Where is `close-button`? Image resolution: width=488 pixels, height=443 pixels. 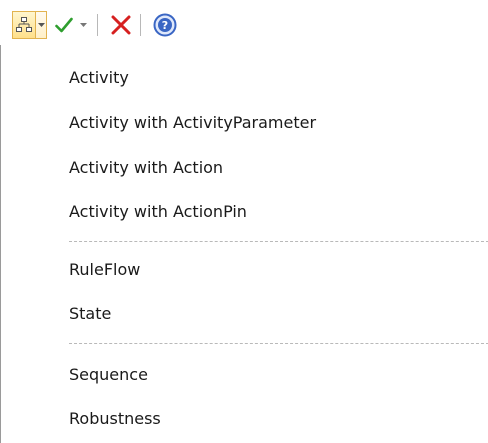 close-button is located at coordinates (121, 25).